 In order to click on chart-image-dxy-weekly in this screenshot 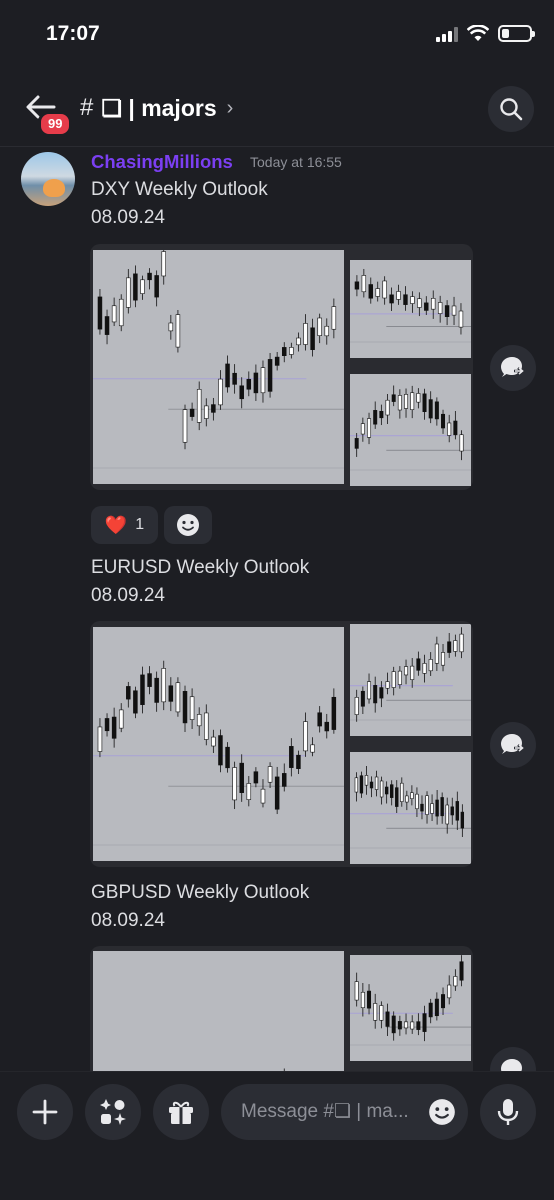, I will do `click(218, 367)`.